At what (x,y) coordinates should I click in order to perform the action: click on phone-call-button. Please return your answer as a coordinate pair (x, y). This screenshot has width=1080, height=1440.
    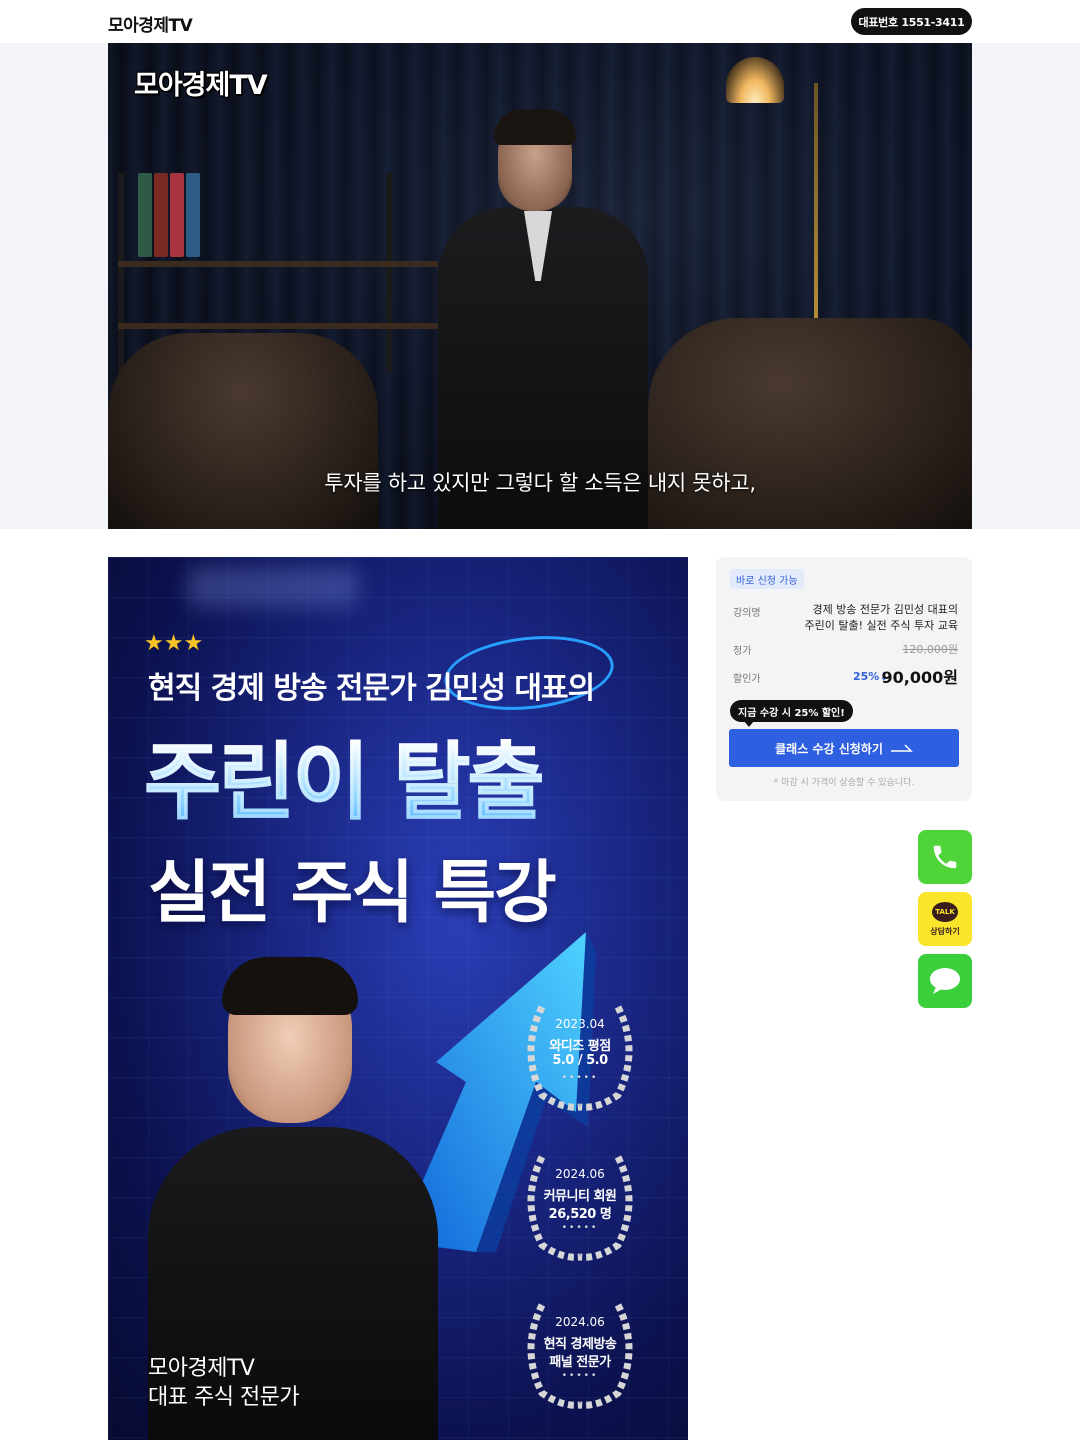
    Looking at the image, I should click on (945, 857).